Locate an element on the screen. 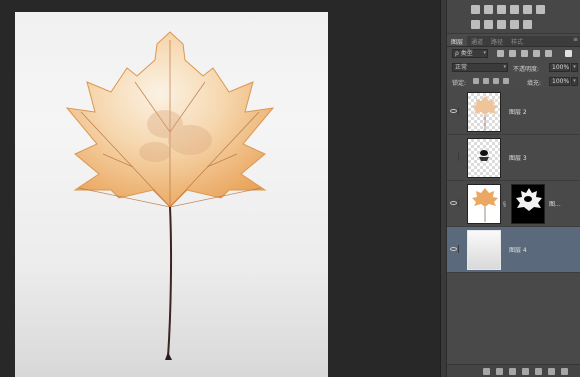 This screenshot has height=377, width=580. panel-tabs: 图层 通道 路径 样式 ≡ is located at coordinates (513, 41).